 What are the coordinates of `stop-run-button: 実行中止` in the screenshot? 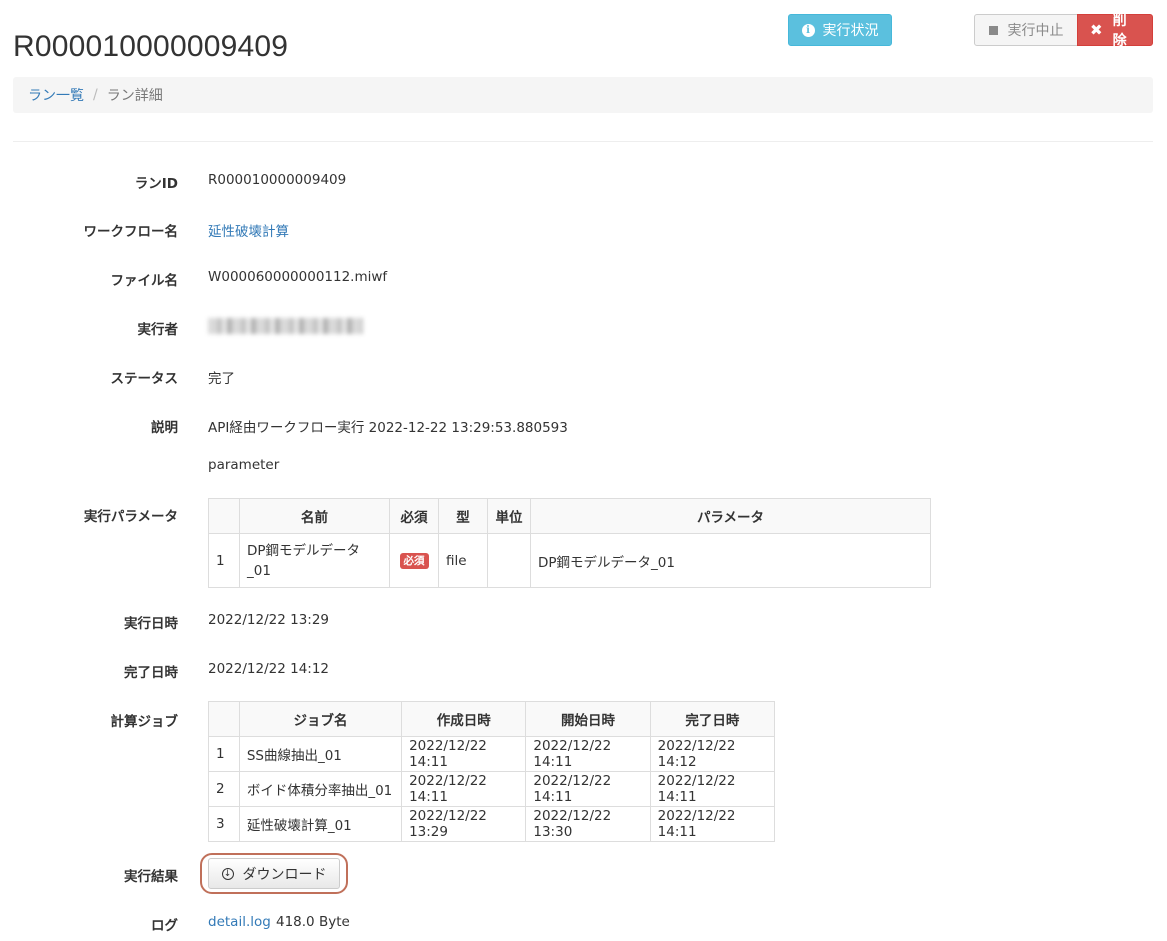 It's located at (1026, 30).